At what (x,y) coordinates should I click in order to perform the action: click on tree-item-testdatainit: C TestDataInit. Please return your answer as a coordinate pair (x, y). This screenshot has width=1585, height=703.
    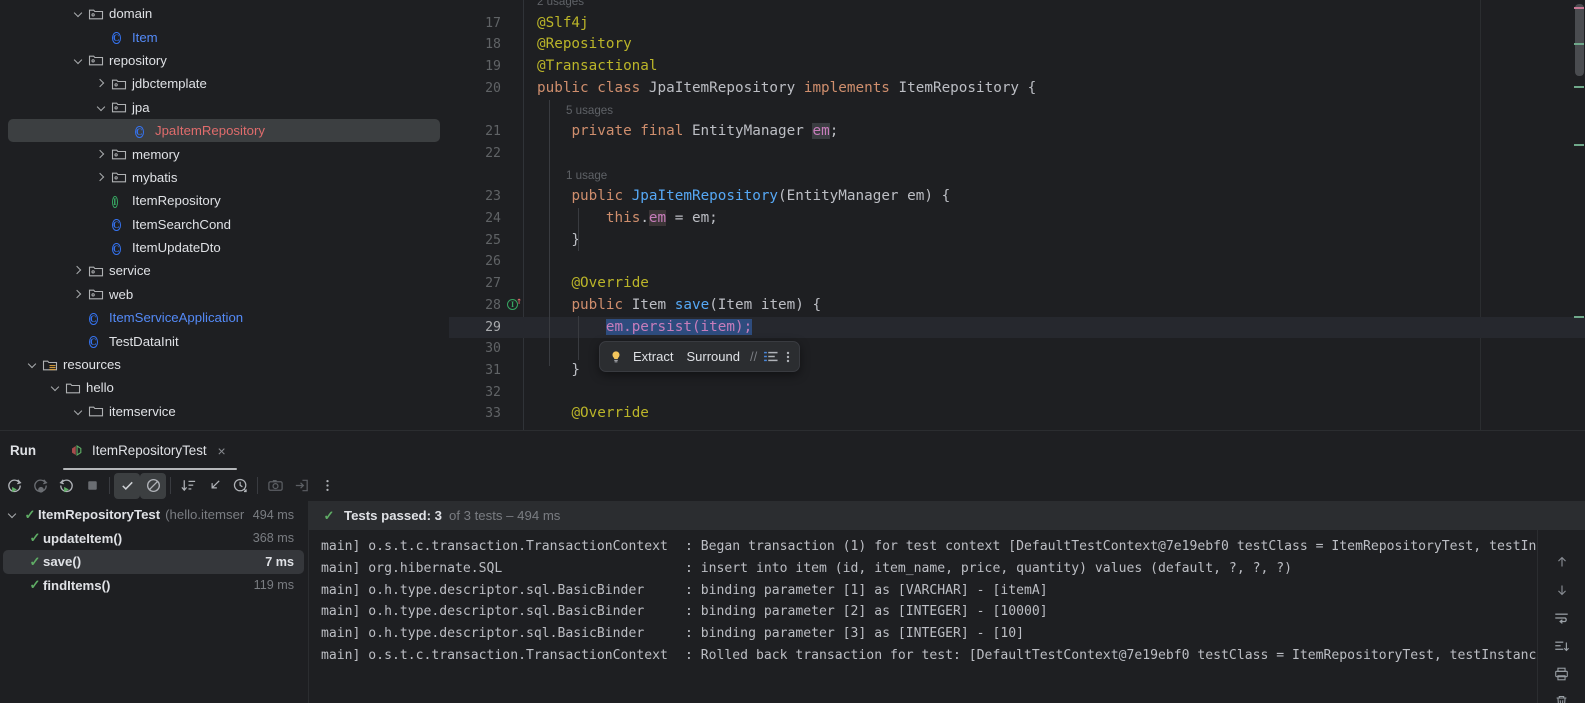
    Looking at the image, I should click on (224, 340).